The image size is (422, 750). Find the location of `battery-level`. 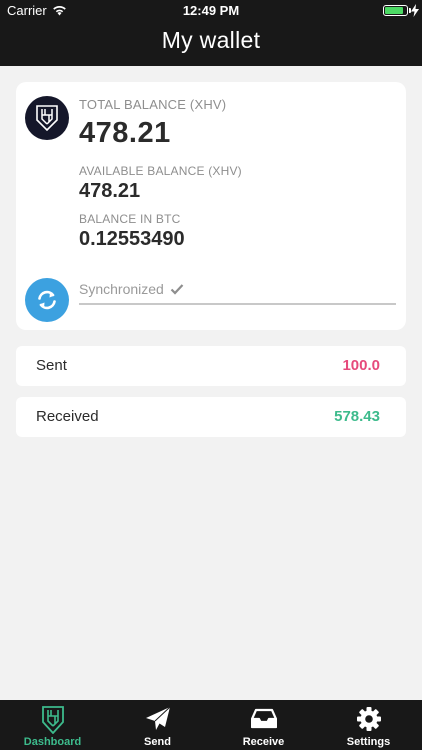

battery-level is located at coordinates (394, 10).